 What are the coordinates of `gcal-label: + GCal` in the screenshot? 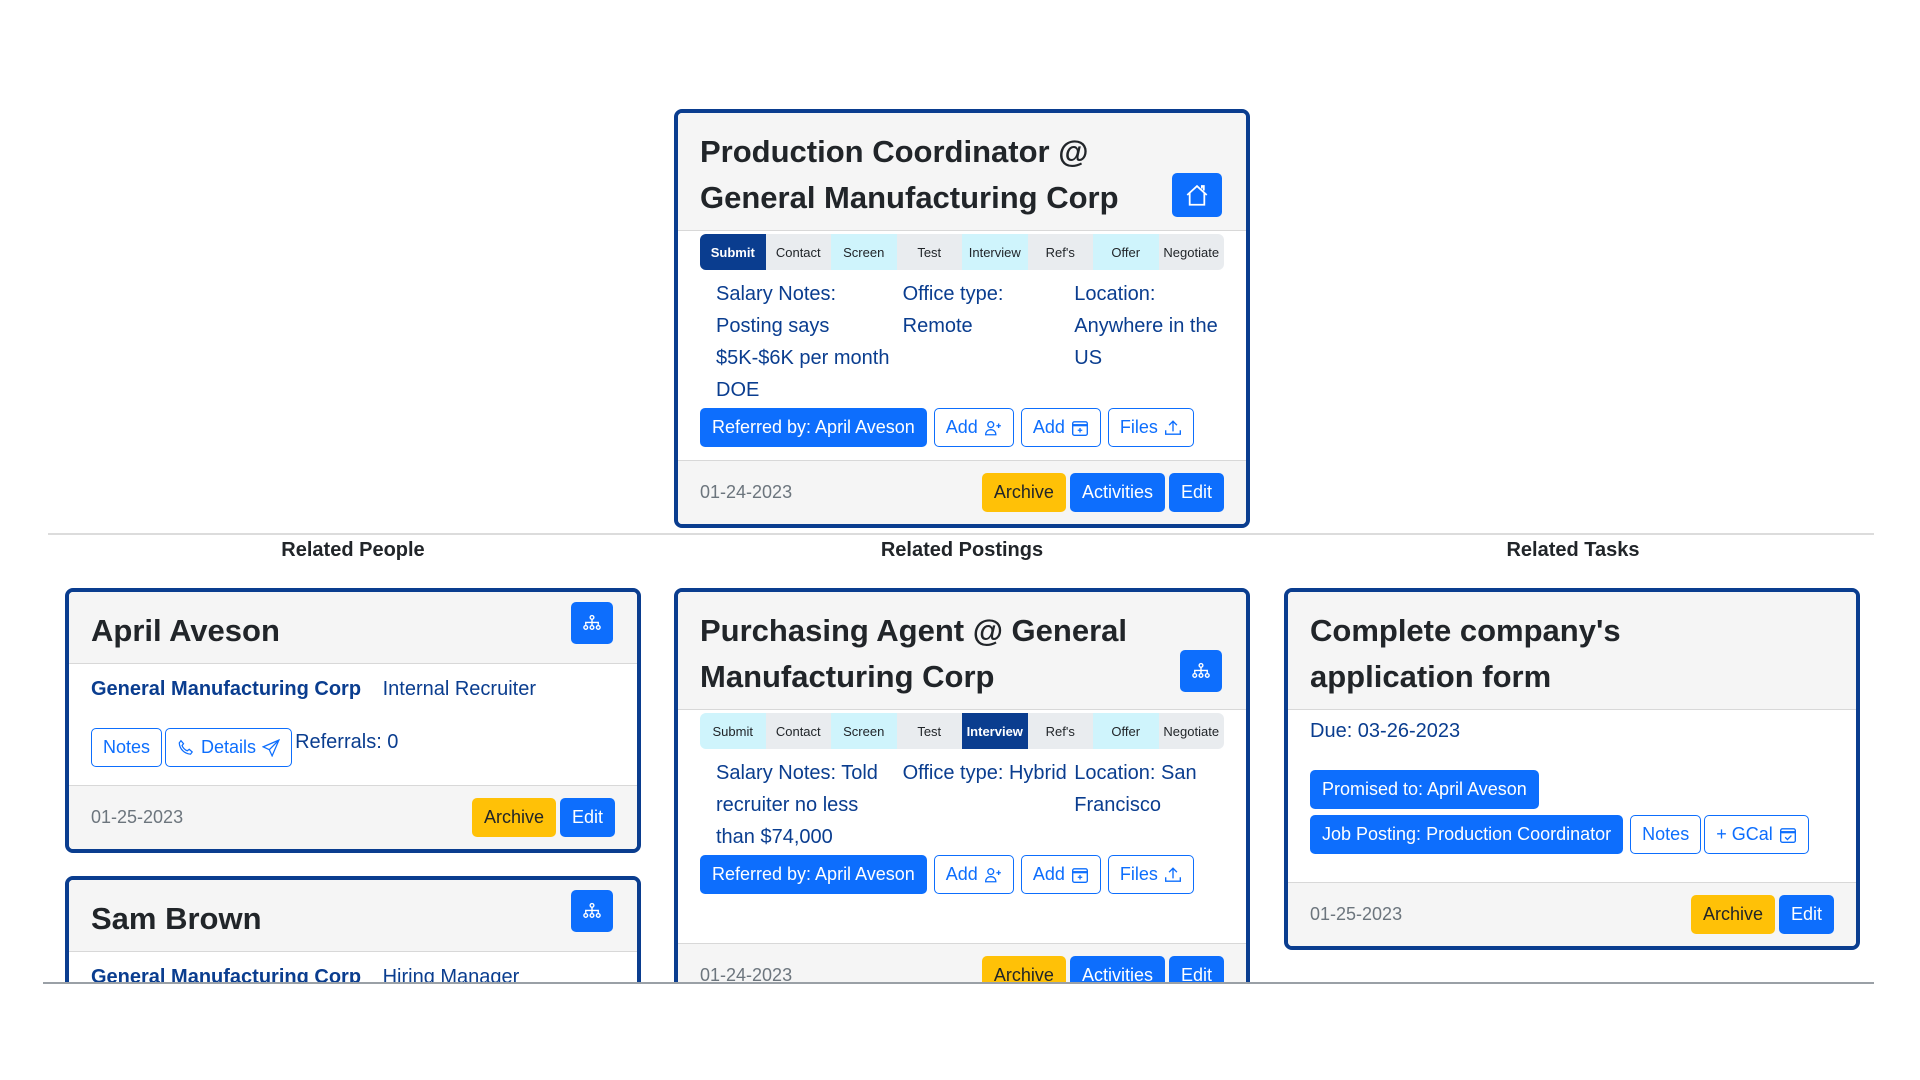 It's located at (1744, 834).